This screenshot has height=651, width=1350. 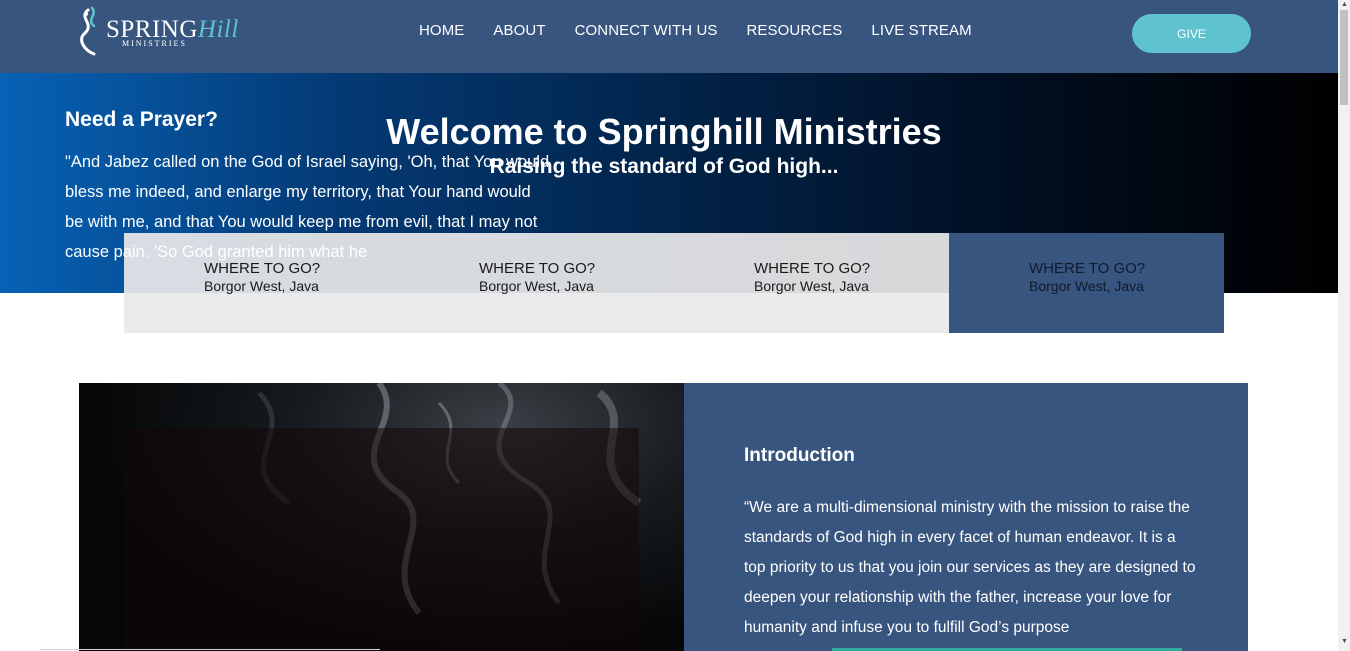 What do you see at coordinates (519, 30) in the screenshot?
I see `nav-about: ABOUT` at bounding box center [519, 30].